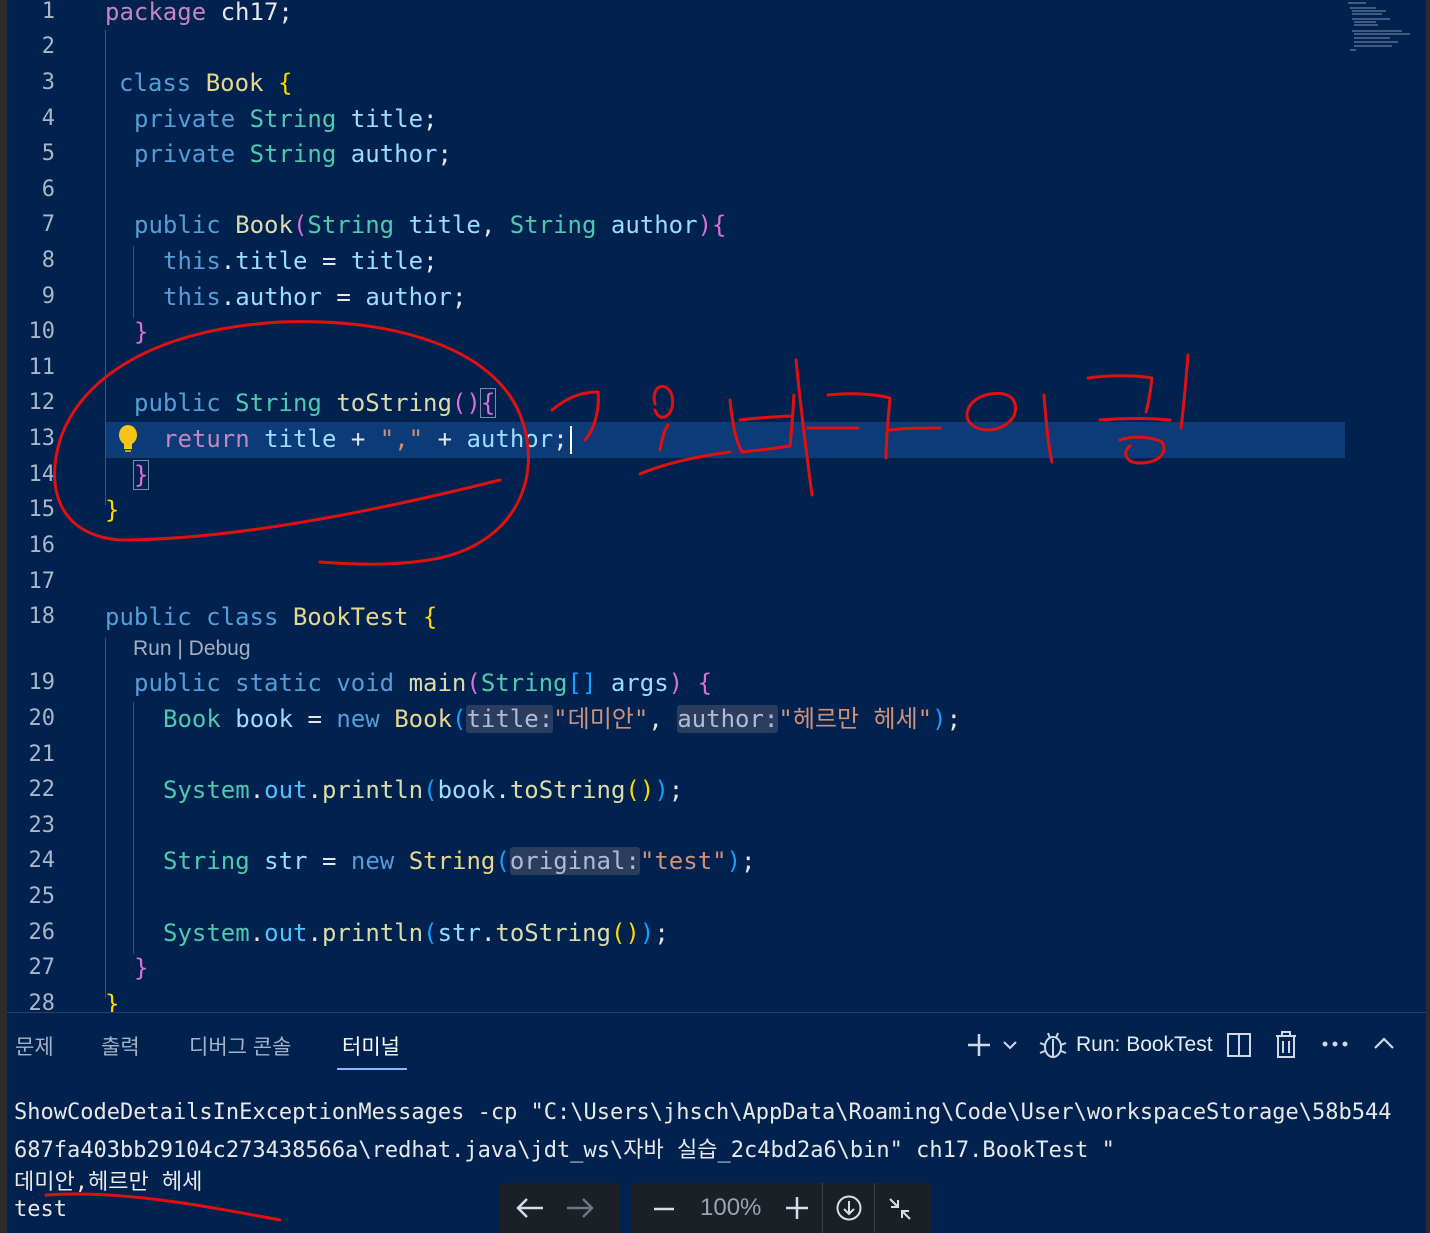 Image resolution: width=1430 pixels, height=1233 pixels. Describe the element at coordinates (108, 1182) in the screenshot. I see `terminal-line: 데미안,헤르만 헤세` at that location.